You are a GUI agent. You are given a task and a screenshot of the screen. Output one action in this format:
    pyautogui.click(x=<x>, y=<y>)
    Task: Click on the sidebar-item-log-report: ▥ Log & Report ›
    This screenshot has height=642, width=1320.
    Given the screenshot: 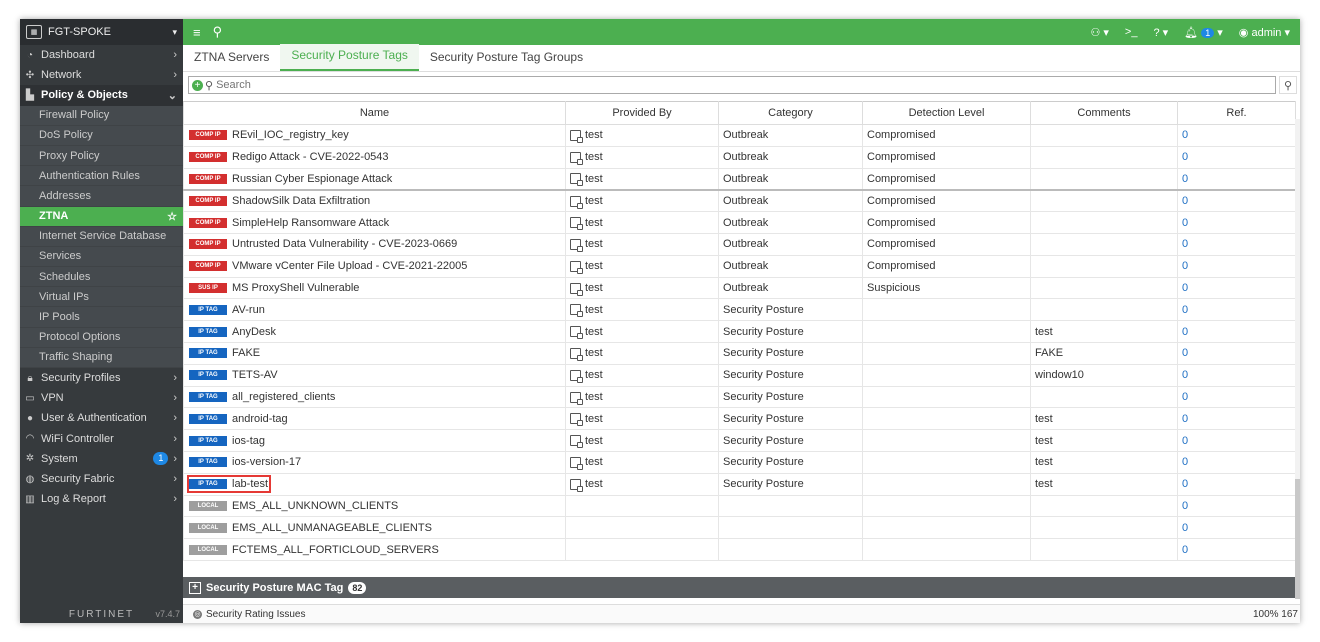 What is the action you would take?
    pyautogui.click(x=101, y=499)
    